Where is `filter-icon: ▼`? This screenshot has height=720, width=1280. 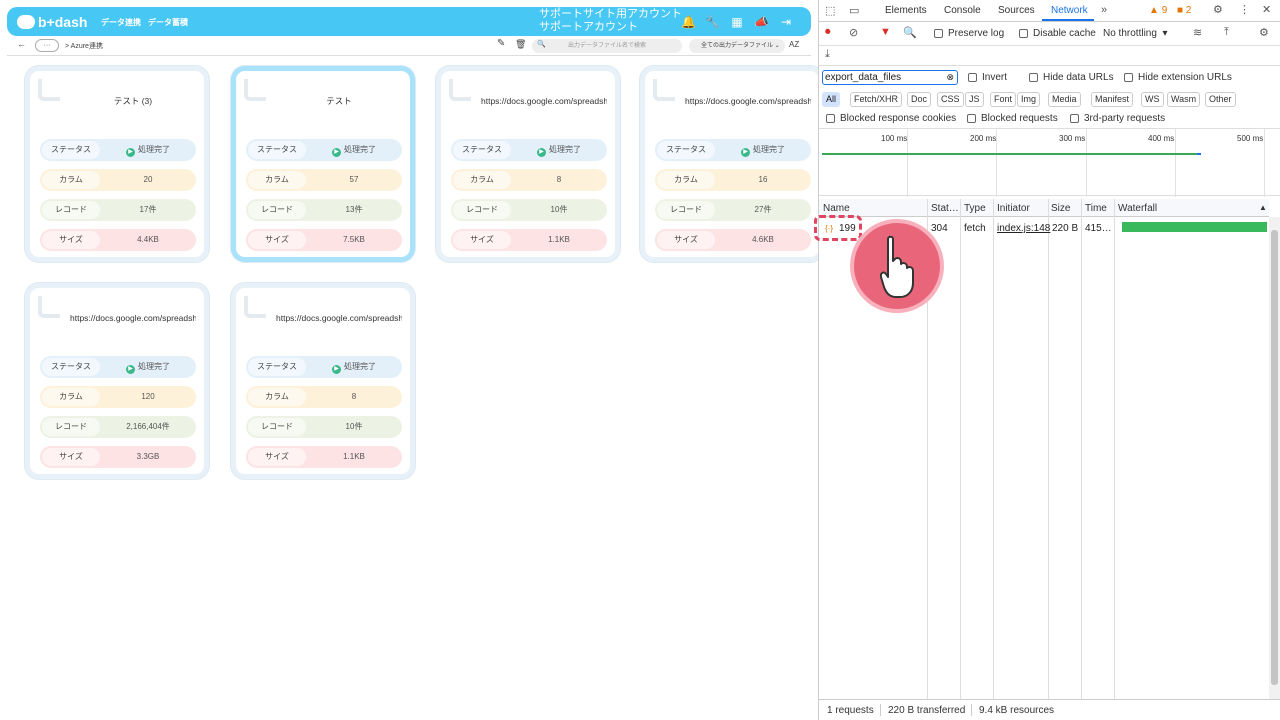 filter-icon: ▼ is located at coordinates (885, 32).